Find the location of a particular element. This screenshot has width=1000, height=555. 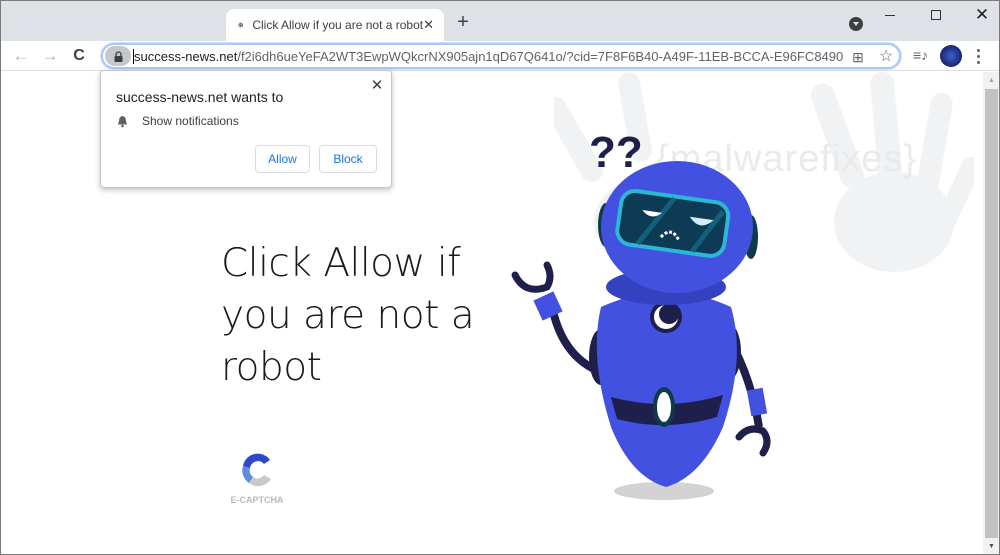

reload-button: C is located at coordinates (79, 56).